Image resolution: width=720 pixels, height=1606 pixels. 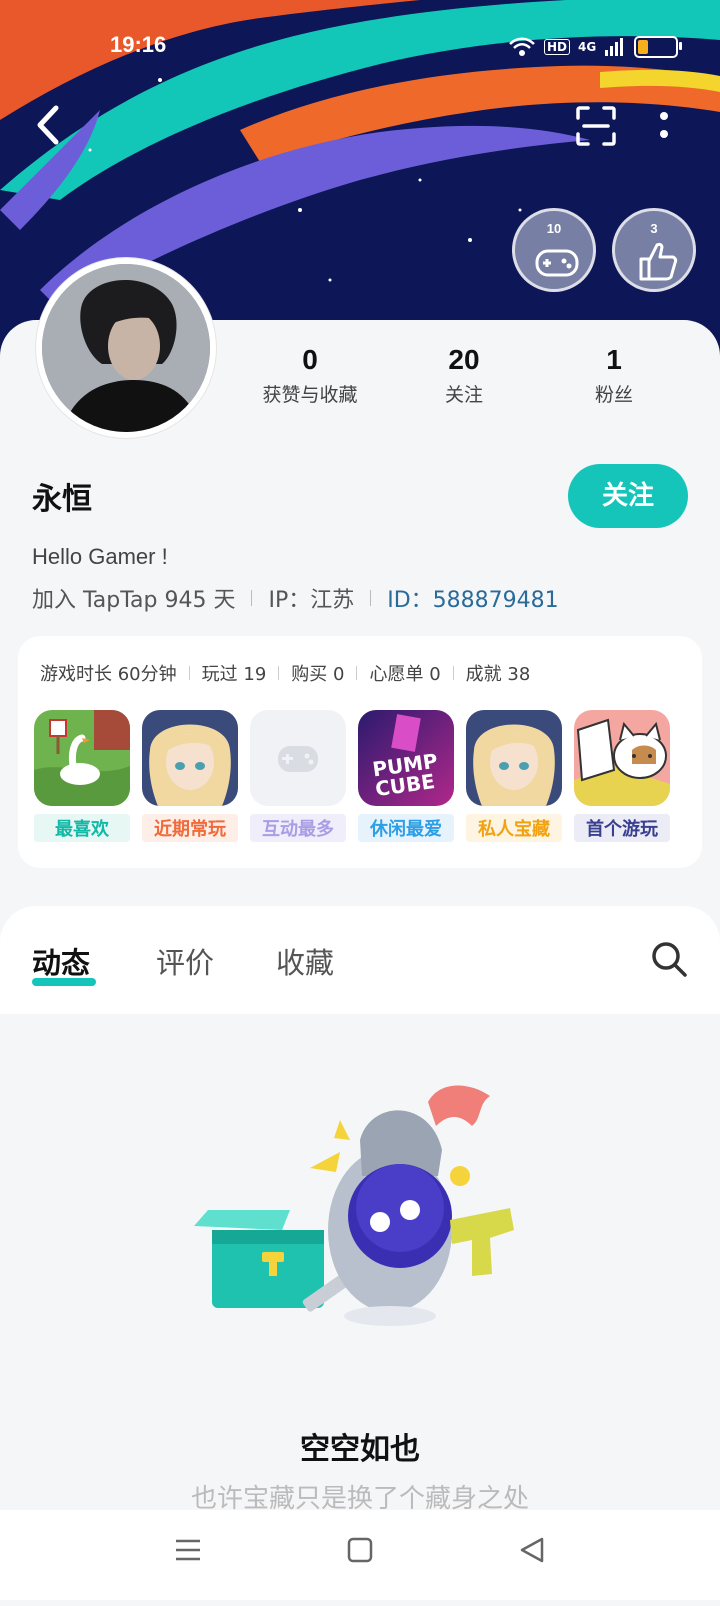 I want to click on follow-button: 关注, so click(x=628, y=496).